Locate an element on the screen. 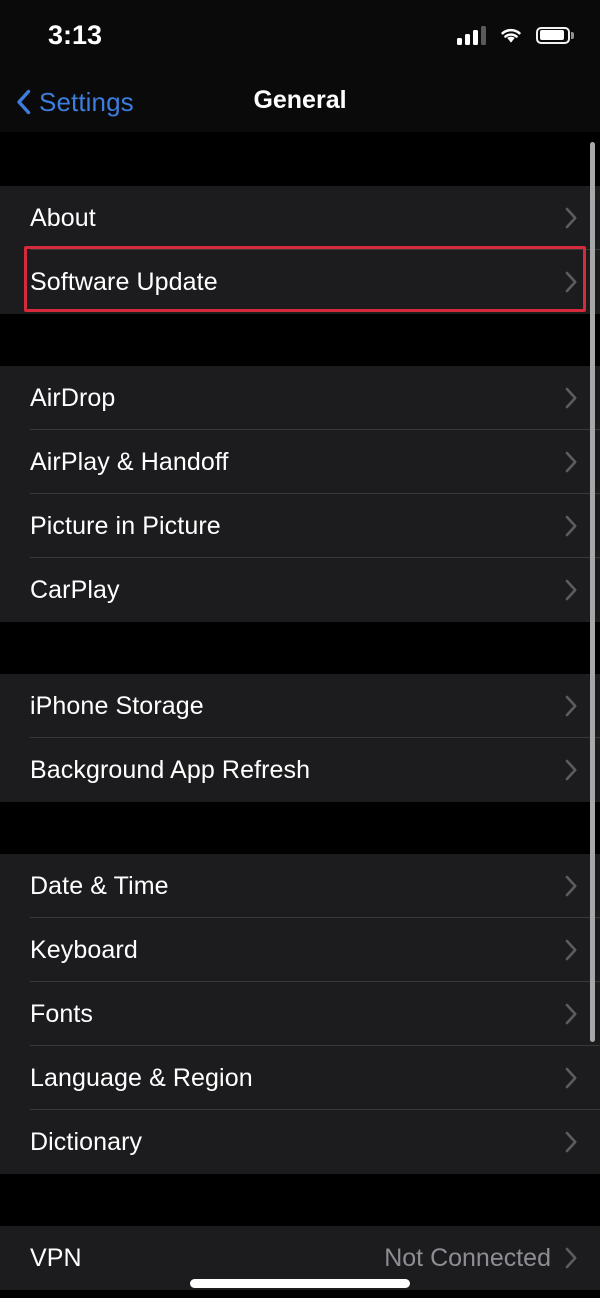  settings-row-carplay: CarPlay is located at coordinates (300, 590).